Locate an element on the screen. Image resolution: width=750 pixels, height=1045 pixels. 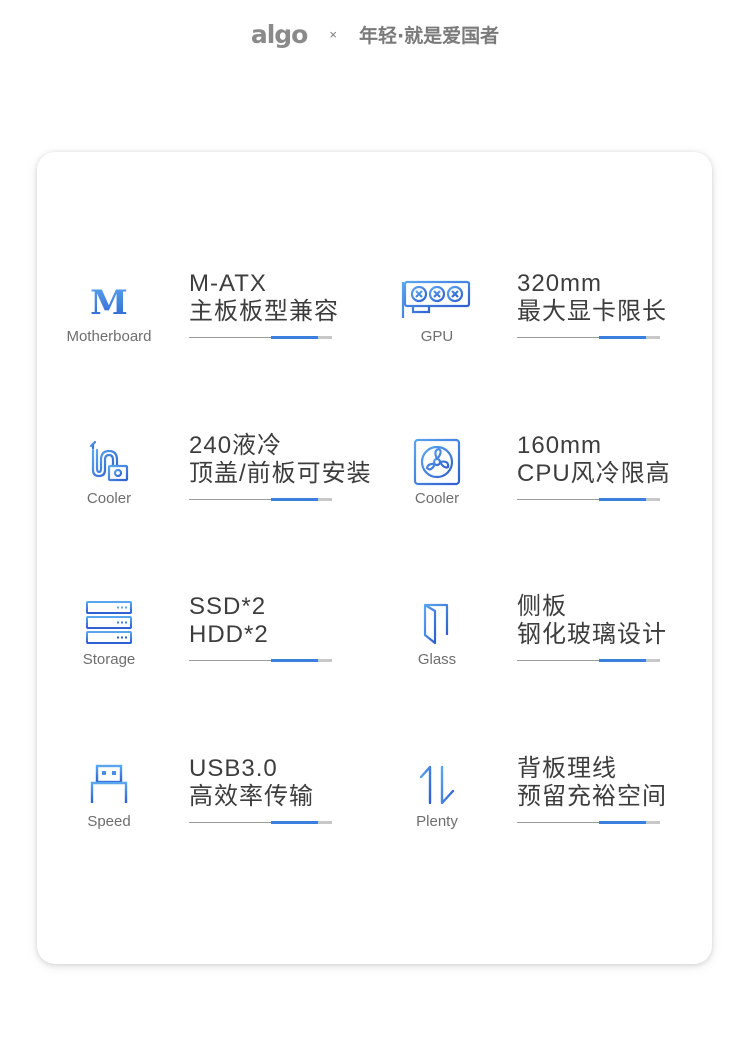
feature-motherboard: M Motherboard M-ATX 主板板型兼容 is located at coordinates (225, 315).